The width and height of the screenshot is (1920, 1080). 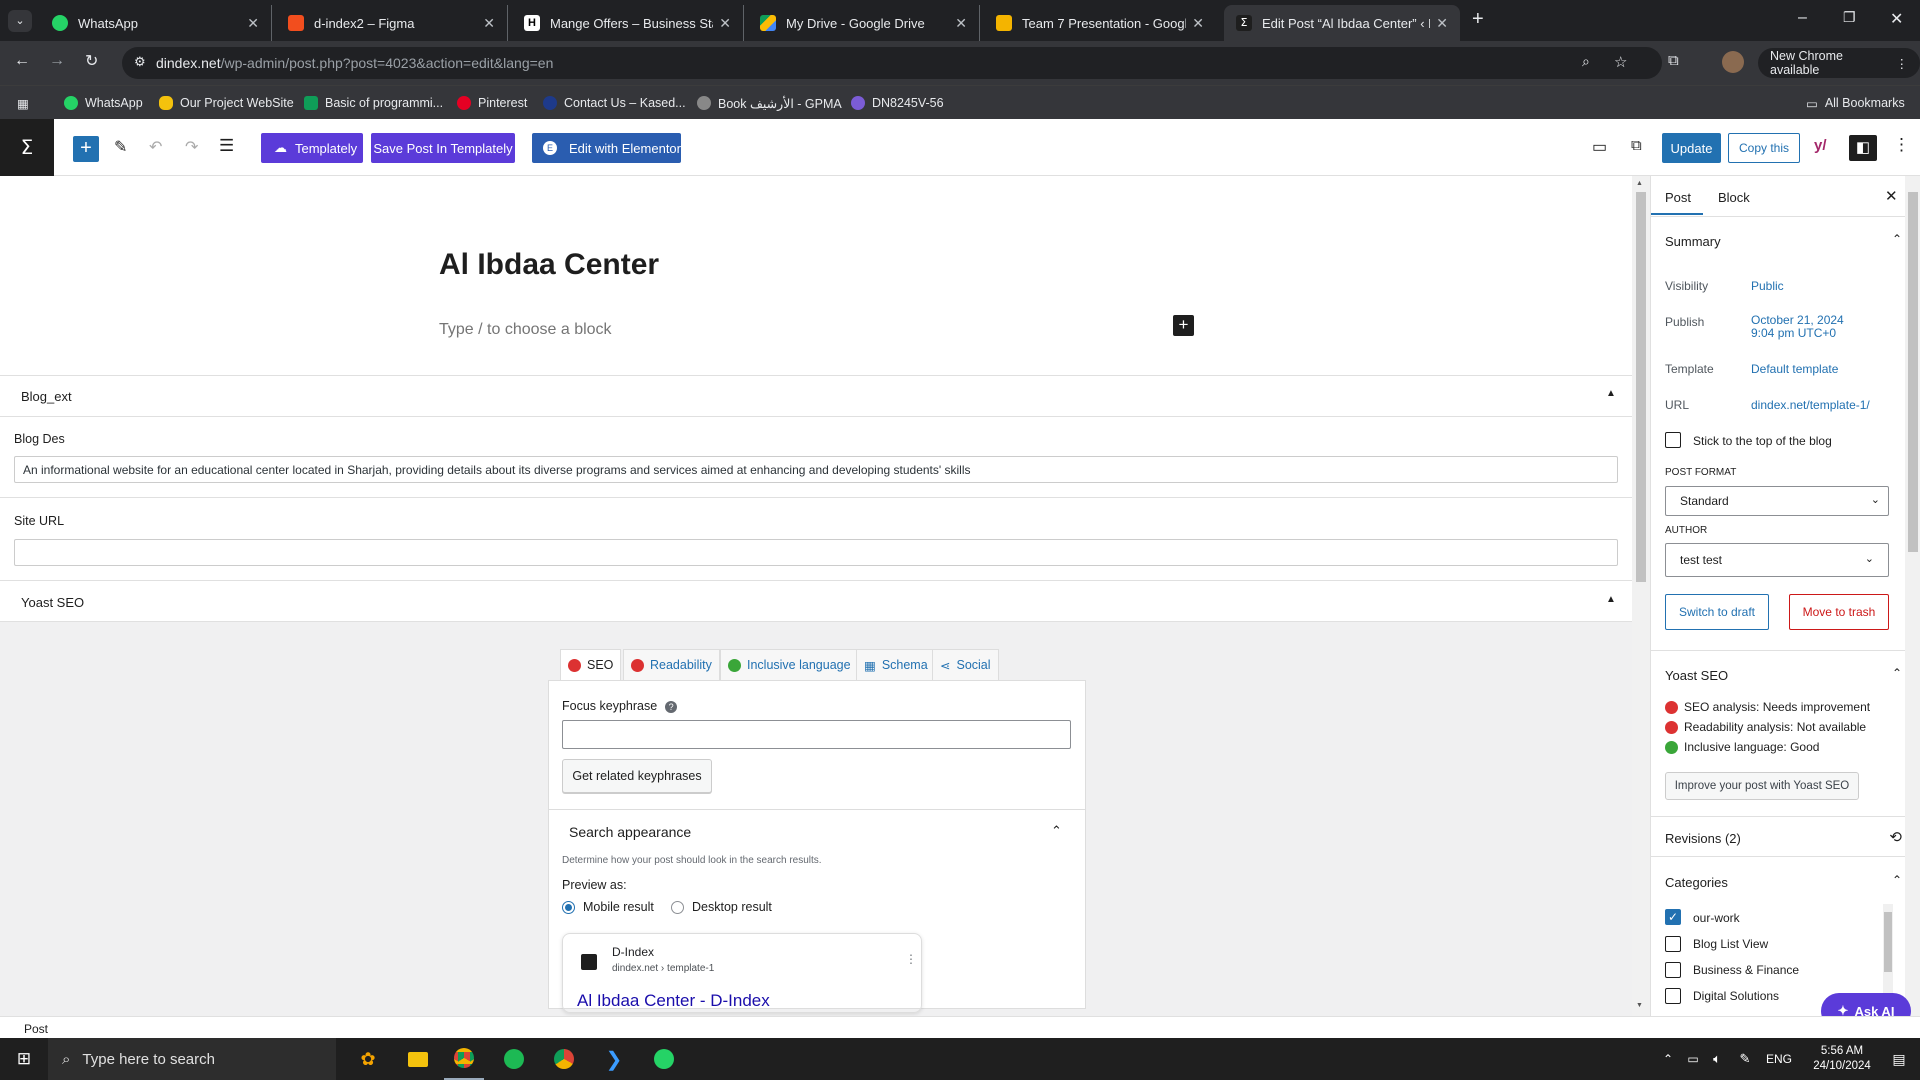 What do you see at coordinates (1641, 596) in the screenshot?
I see `scrollbar: ▲ ▼` at bounding box center [1641, 596].